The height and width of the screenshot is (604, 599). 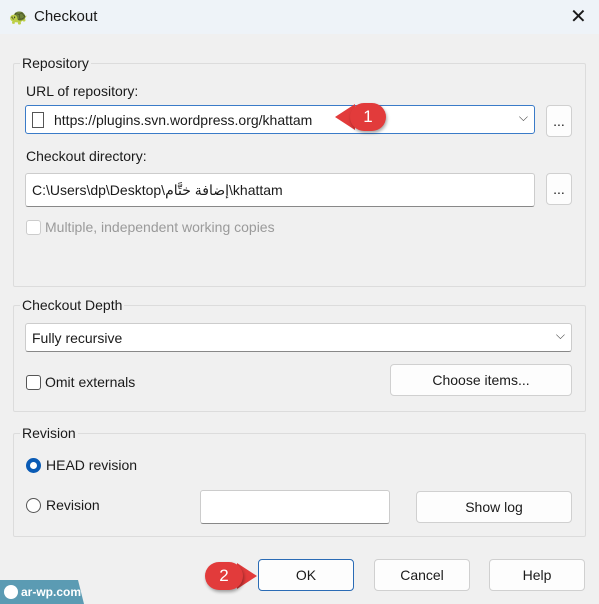 I want to click on depth-select: Fully recursive ⌵, so click(x=298, y=337).